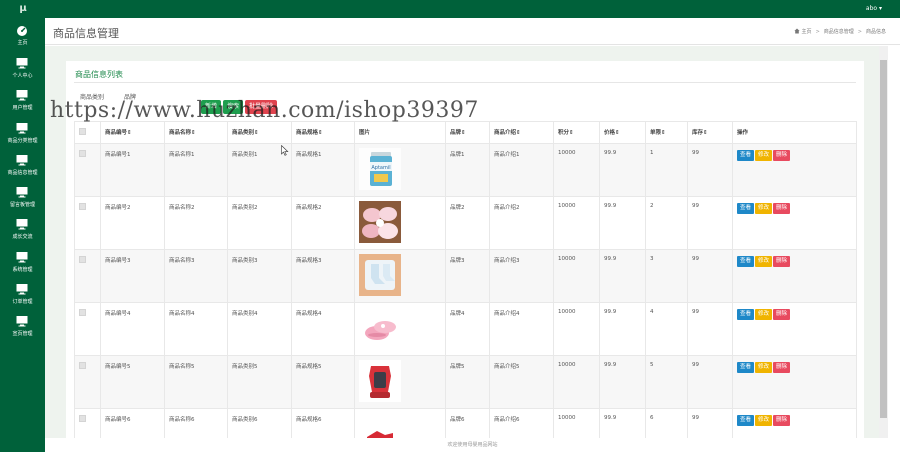 This screenshot has height=452, width=900. I want to click on product-limit: 5, so click(666, 382).